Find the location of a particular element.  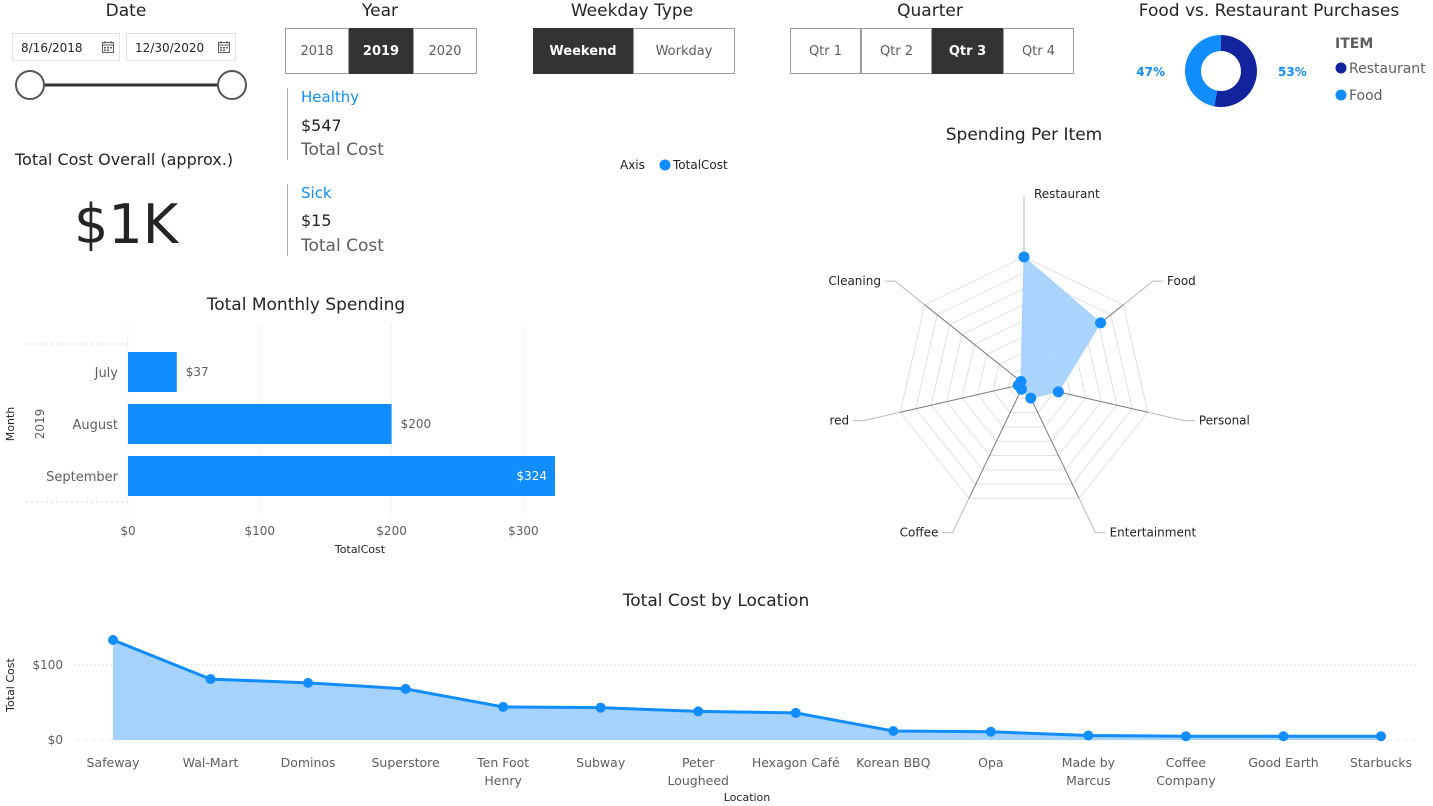

year-slicer-title: Year is located at coordinates (380, 11).